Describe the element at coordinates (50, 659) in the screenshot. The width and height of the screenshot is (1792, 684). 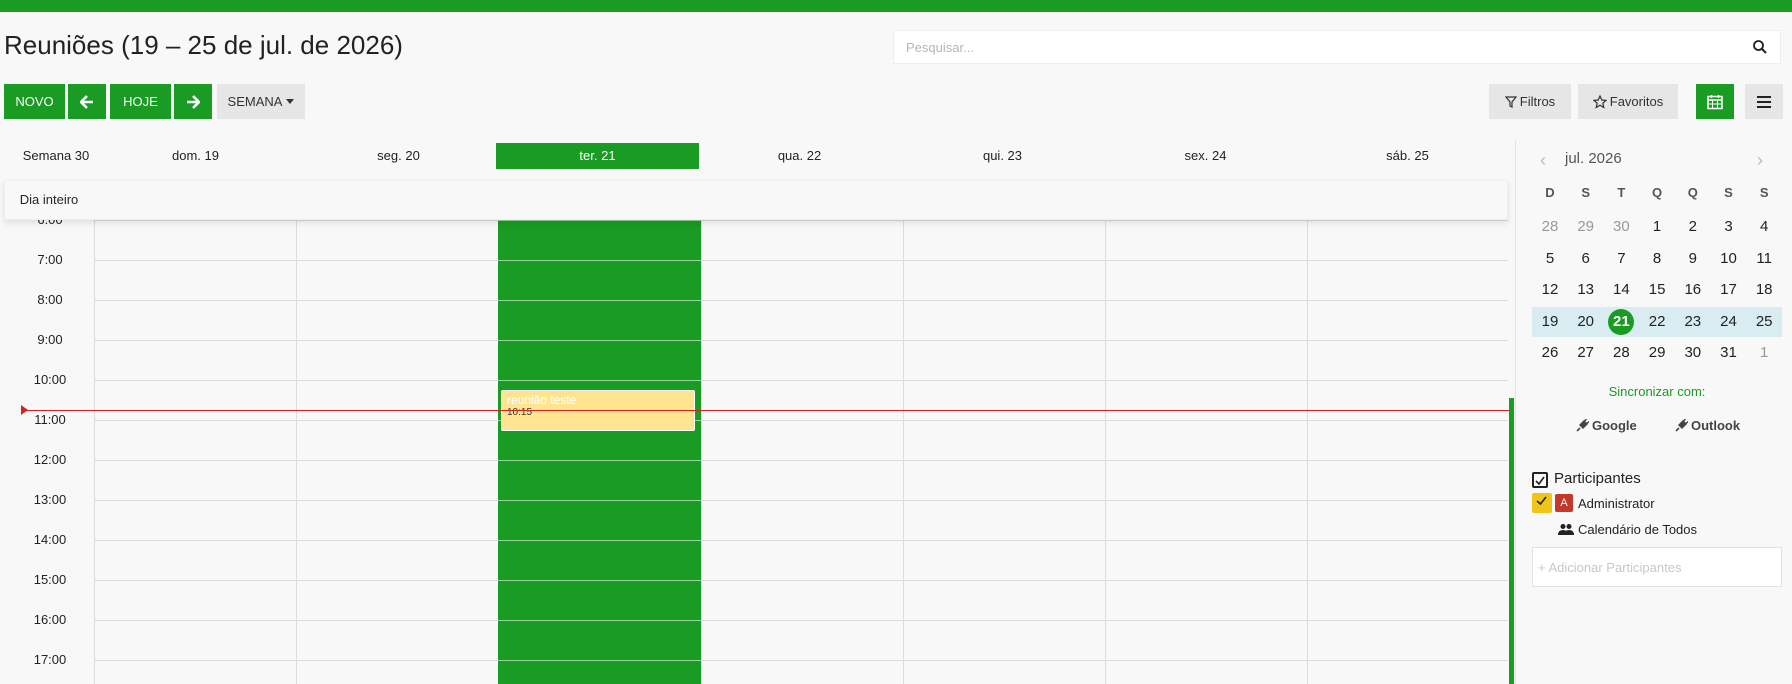
I see `hour-label: 17:00` at that location.